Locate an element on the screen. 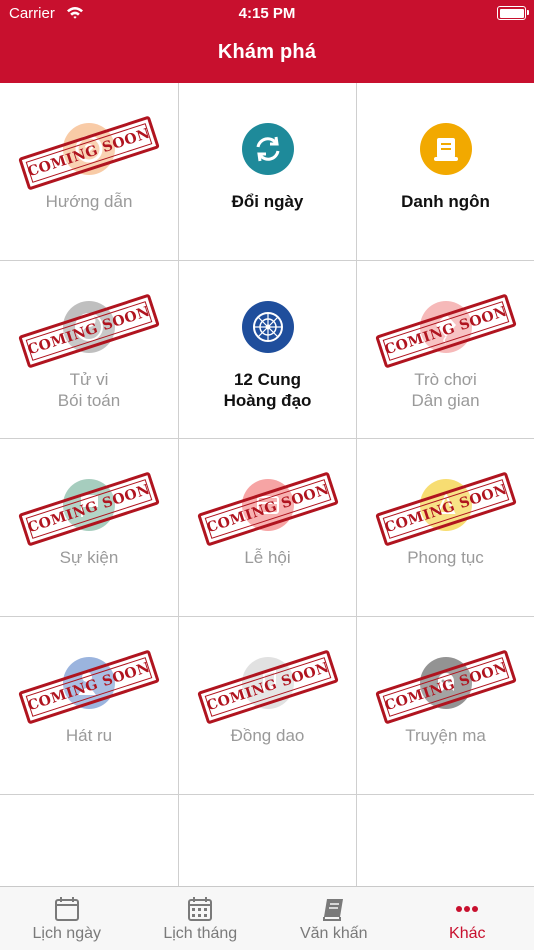 The image size is (534, 951). tab-lich-ngay: Lịch ngày is located at coordinates (67, 919).